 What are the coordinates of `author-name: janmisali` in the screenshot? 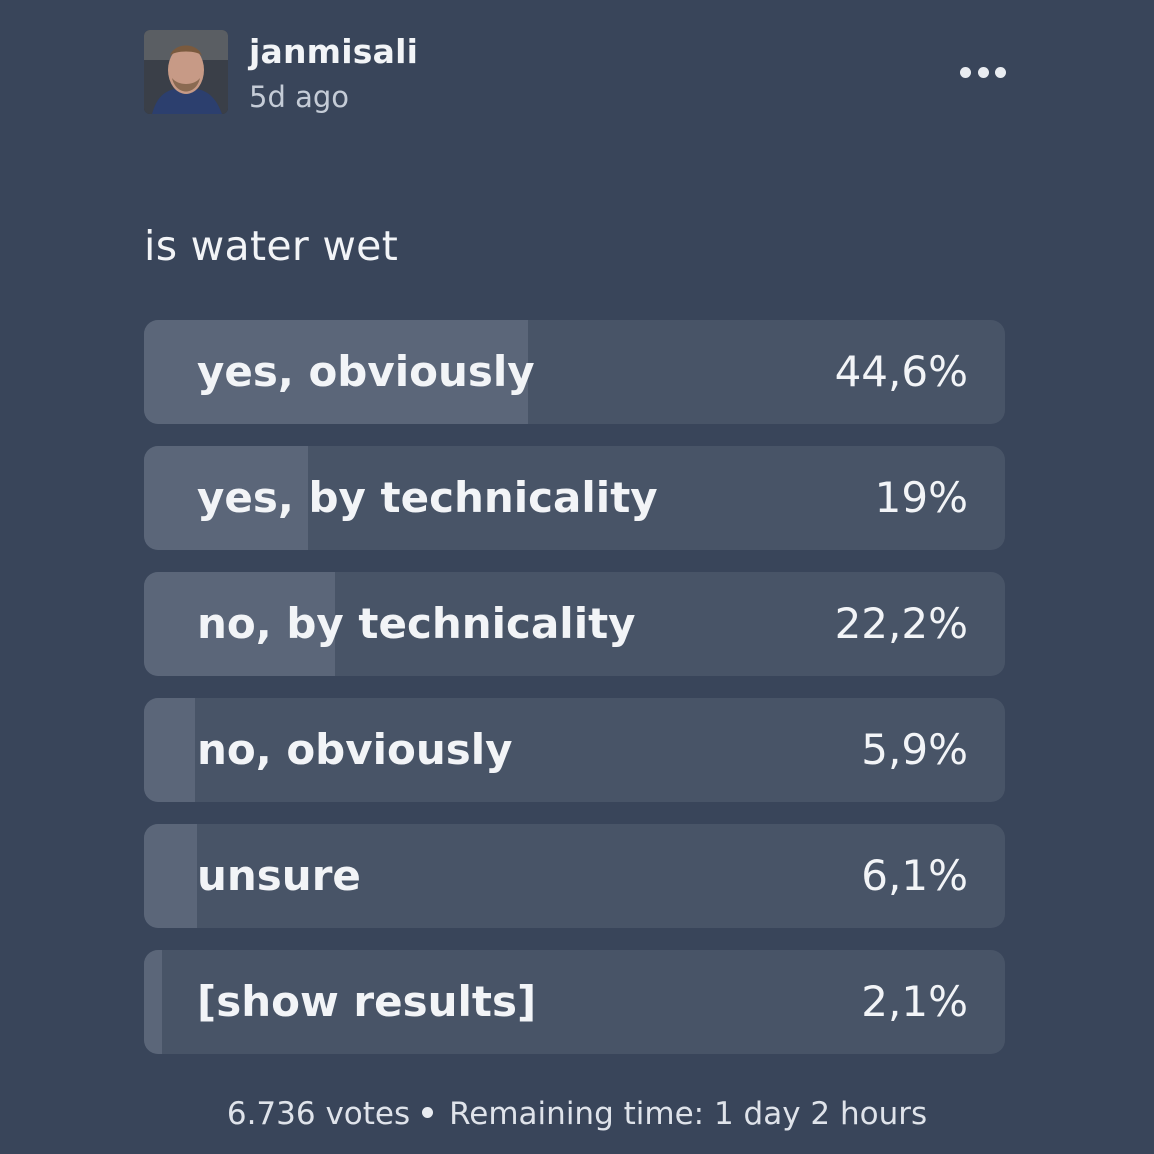 It's located at (333, 51).